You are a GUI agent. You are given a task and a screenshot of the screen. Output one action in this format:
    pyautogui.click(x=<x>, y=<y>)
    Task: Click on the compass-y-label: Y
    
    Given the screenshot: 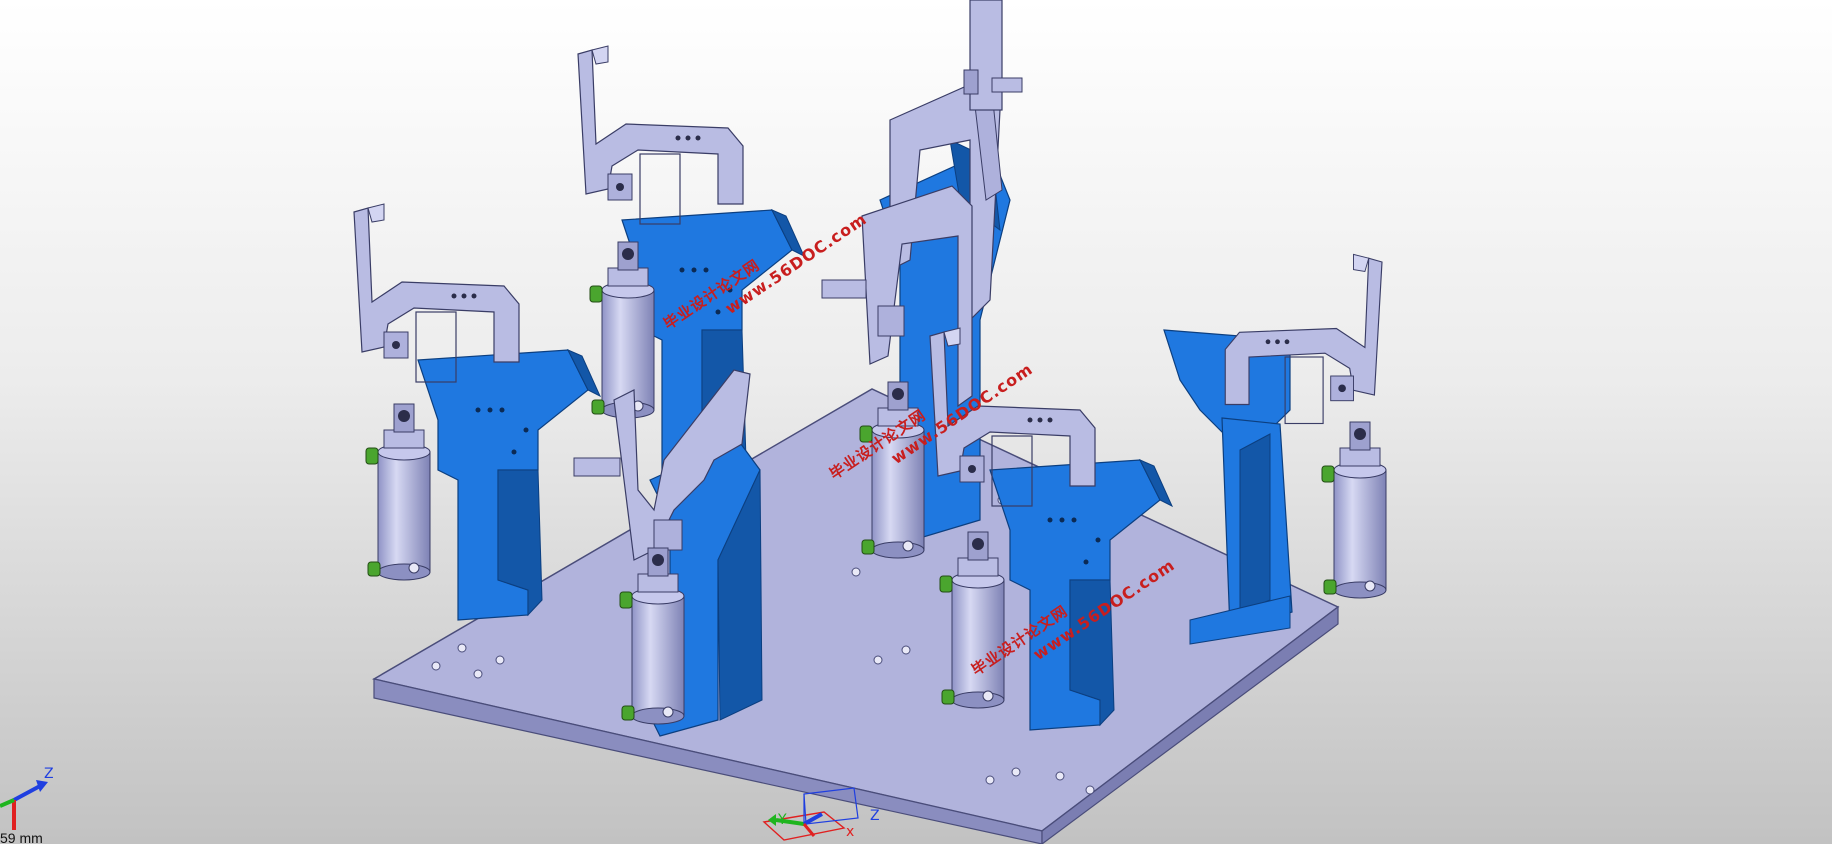 What is the action you would take?
    pyautogui.click(x=782, y=820)
    